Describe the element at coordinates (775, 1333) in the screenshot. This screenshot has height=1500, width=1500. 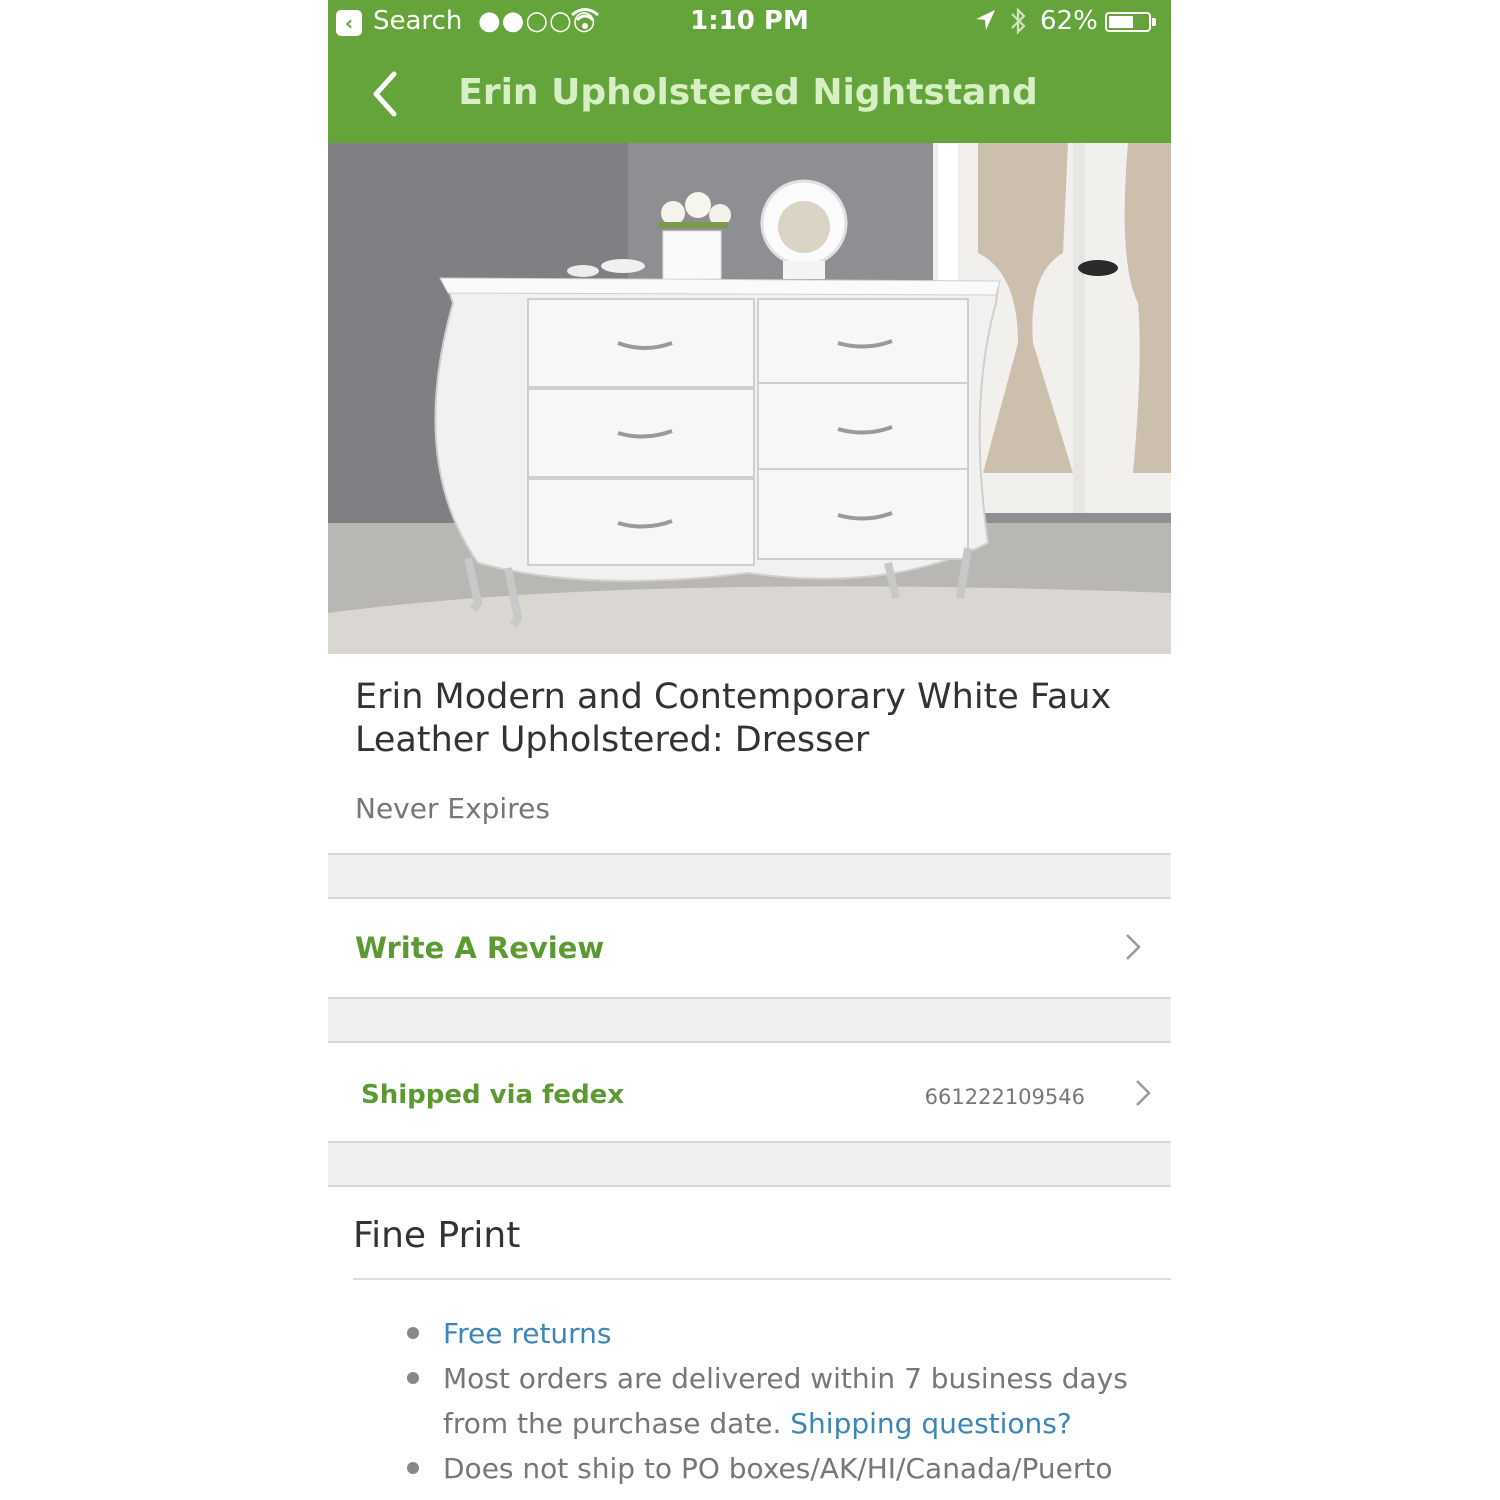
I see `list-item: Free returns` at that location.